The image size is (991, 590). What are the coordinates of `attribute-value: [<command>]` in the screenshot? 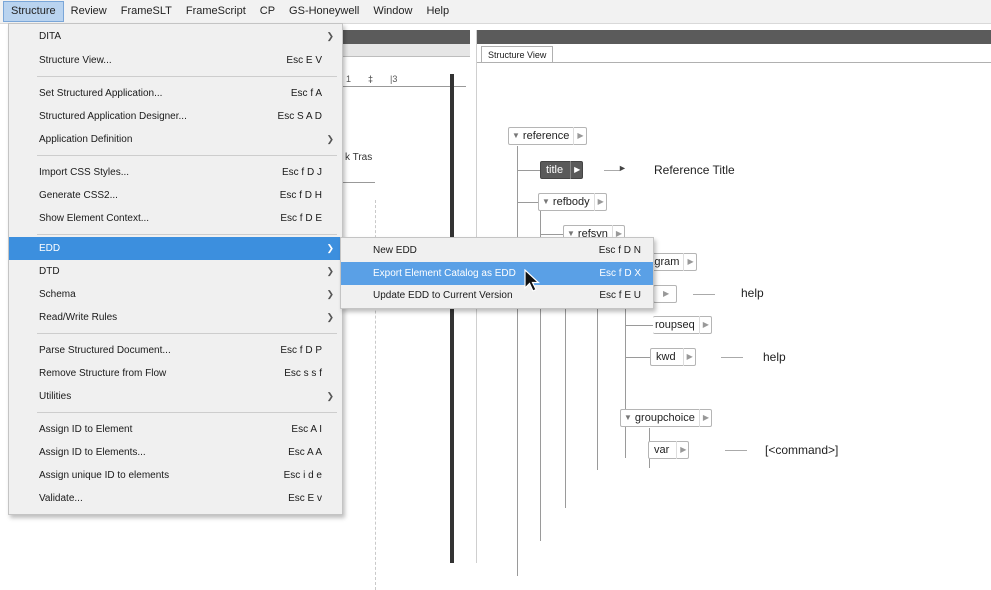 It's located at (802, 450).